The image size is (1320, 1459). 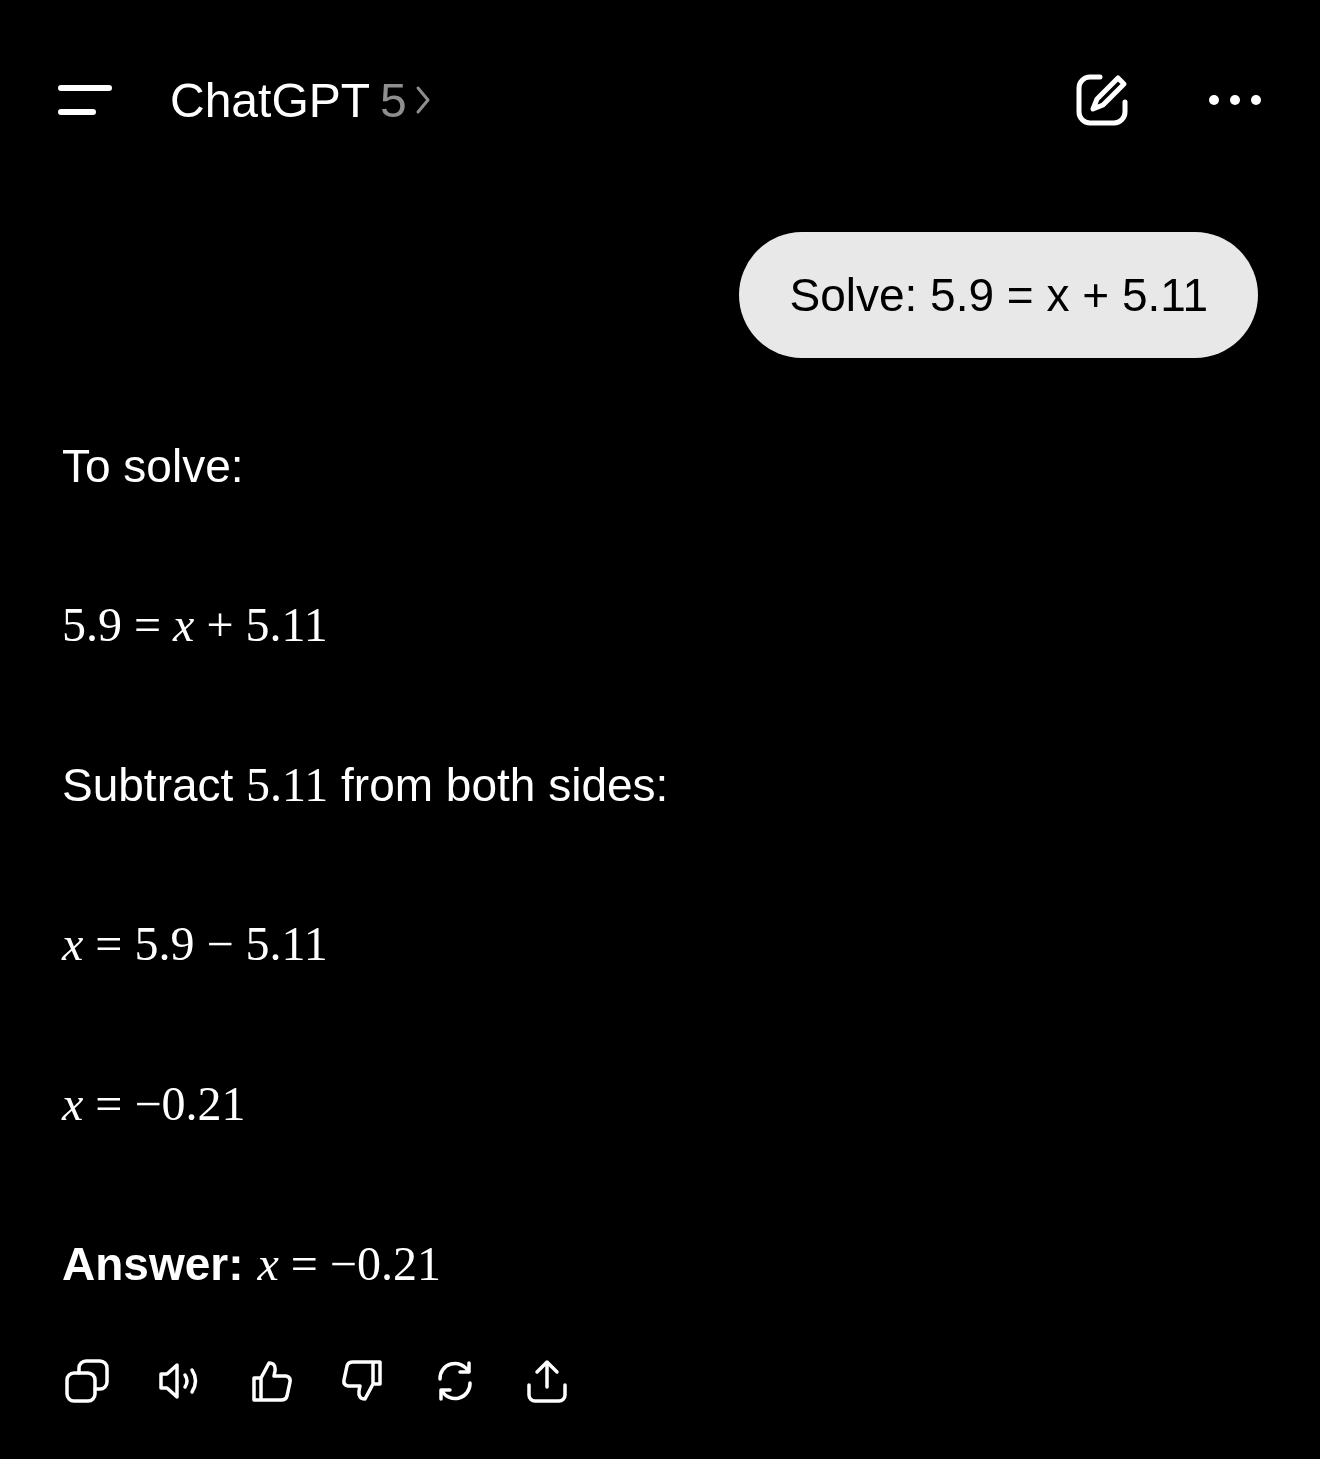 I want to click on math-equation: 5.9 = x + 5.11, so click(x=195, y=625).